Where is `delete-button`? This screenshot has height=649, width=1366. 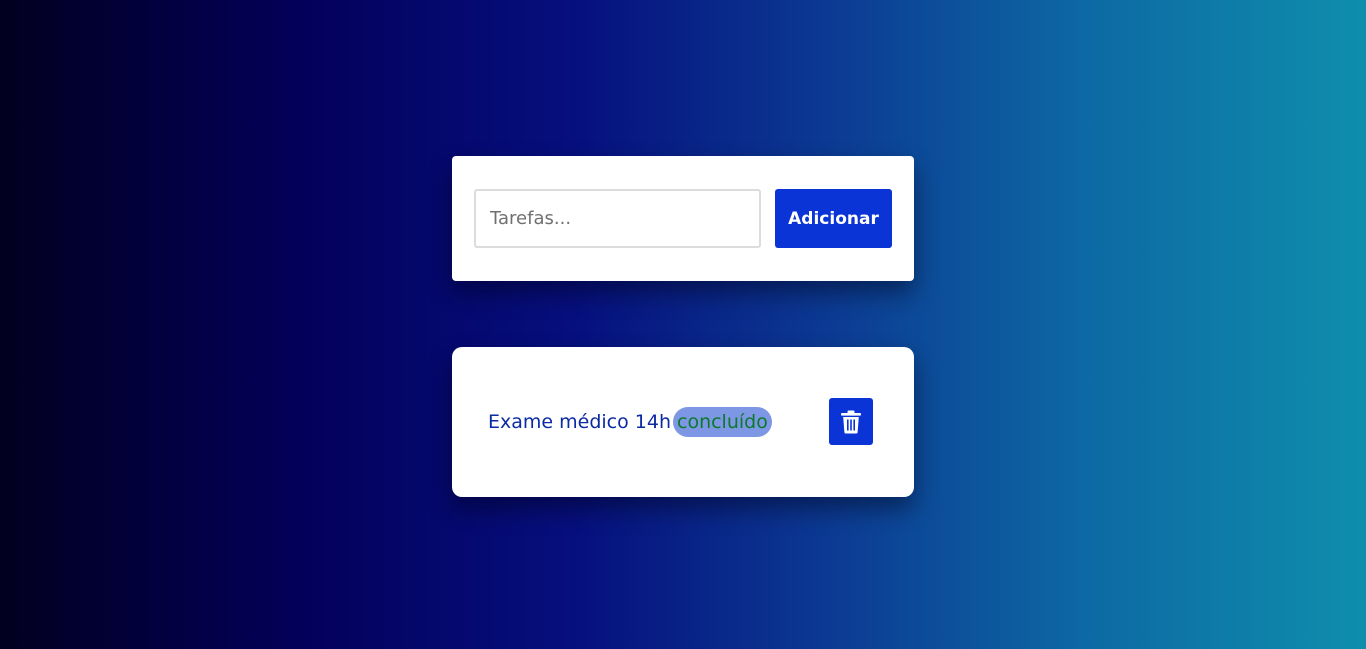 delete-button is located at coordinates (851, 421).